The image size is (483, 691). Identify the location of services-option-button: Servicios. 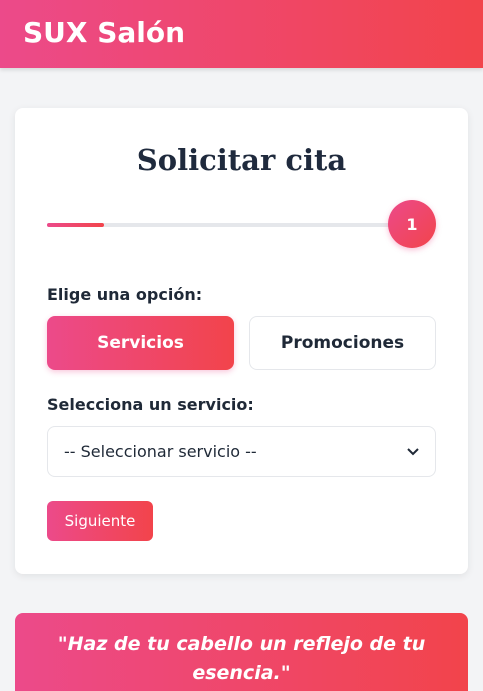
(140, 343).